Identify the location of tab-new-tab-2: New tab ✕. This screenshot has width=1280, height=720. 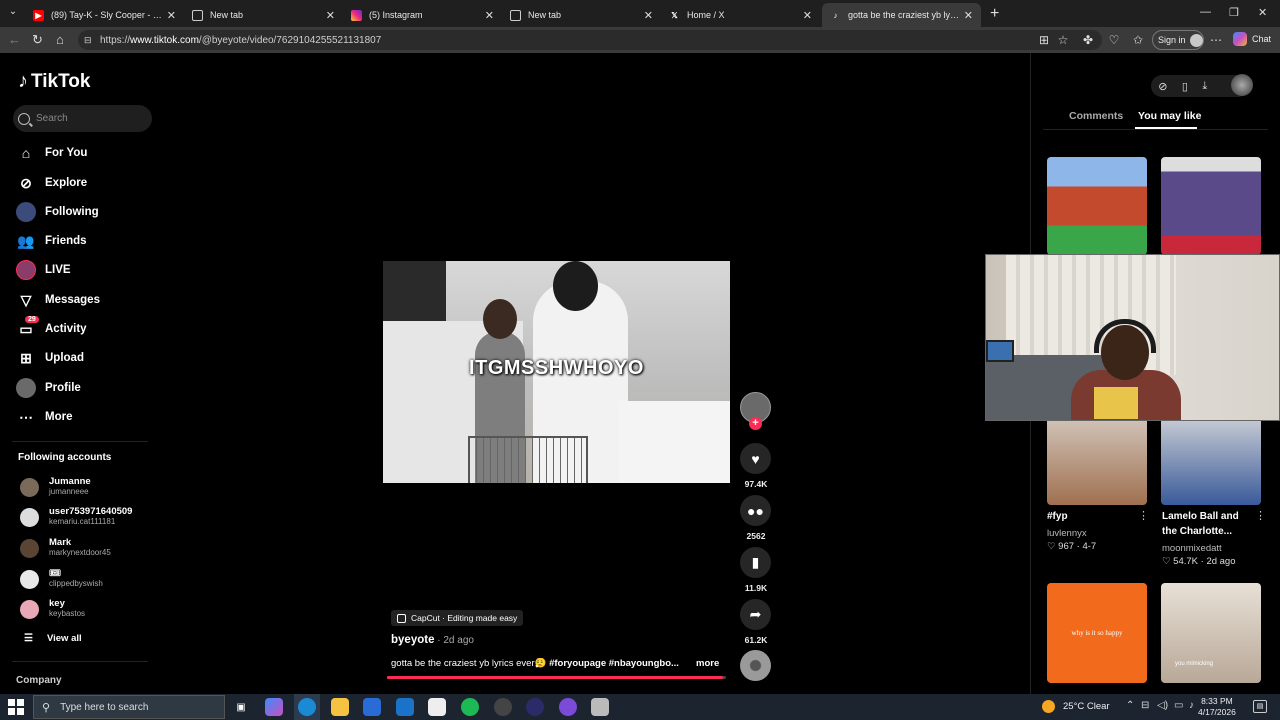
(581, 15).